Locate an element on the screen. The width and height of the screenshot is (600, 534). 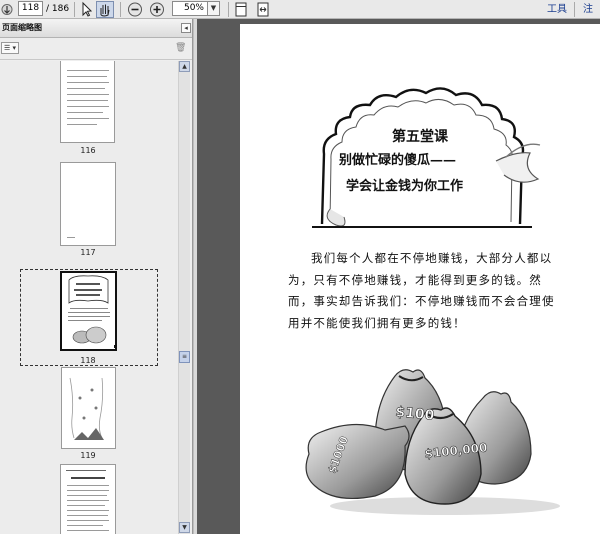
previous-page-icon is located at coordinates (7, 9).